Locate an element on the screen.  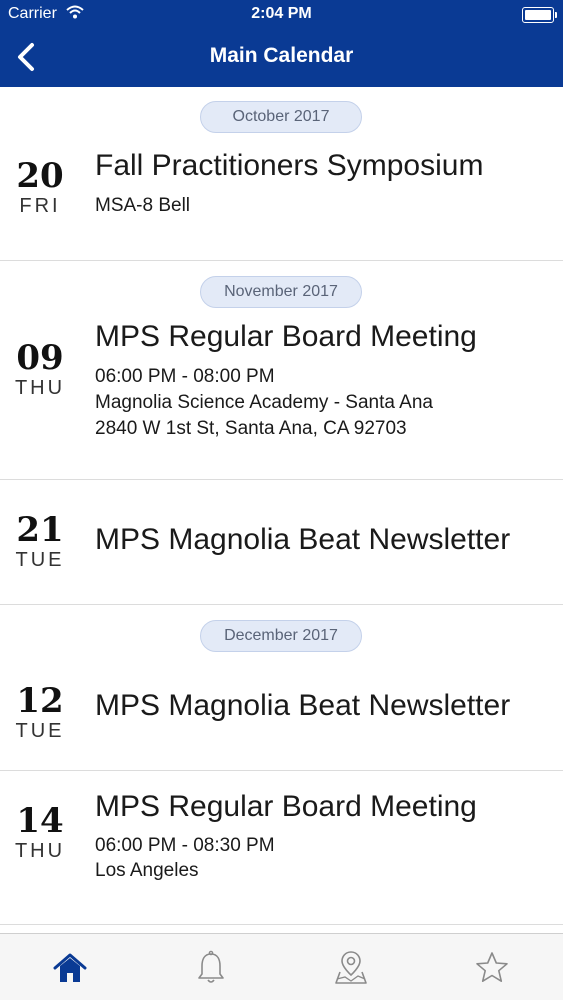
event-address: 2840 W 1st St, Santa Ana, CA 92703 is located at coordinates (251, 428).